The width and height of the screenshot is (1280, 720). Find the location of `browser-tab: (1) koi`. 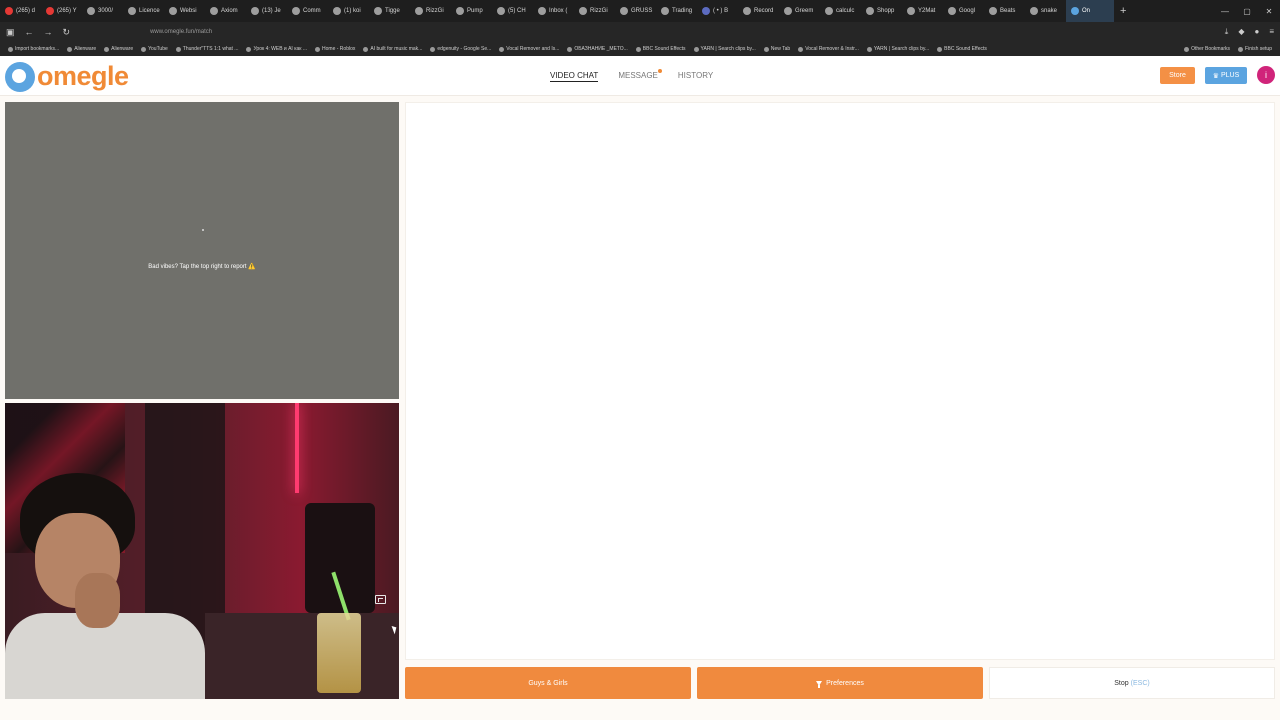

browser-tab: (1) koi is located at coordinates (348, 11).